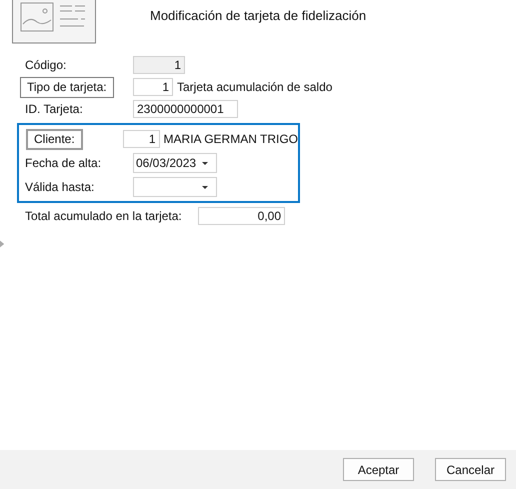 The image size is (516, 489). What do you see at coordinates (63, 163) in the screenshot?
I see `field-label: Fecha de alta:` at bounding box center [63, 163].